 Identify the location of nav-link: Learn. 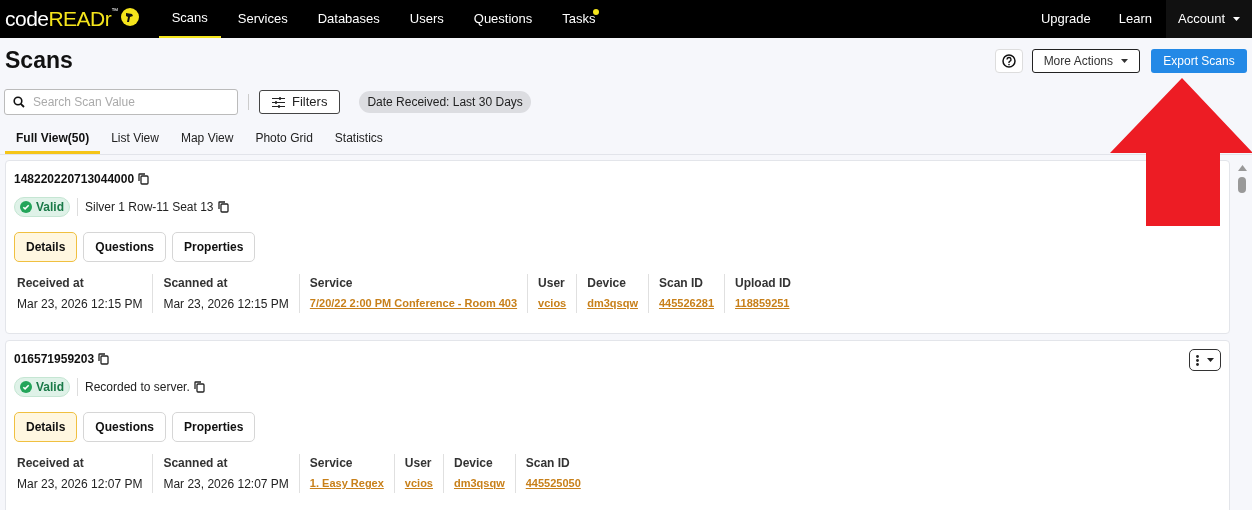
(1135, 19).